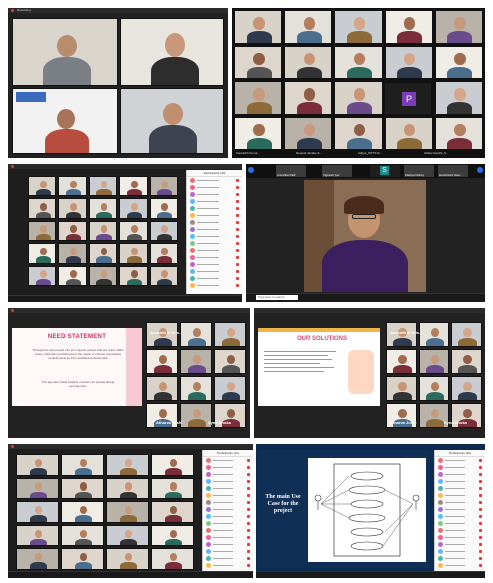  I want to click on strip-left-arrow-icon, so click(251, 170).